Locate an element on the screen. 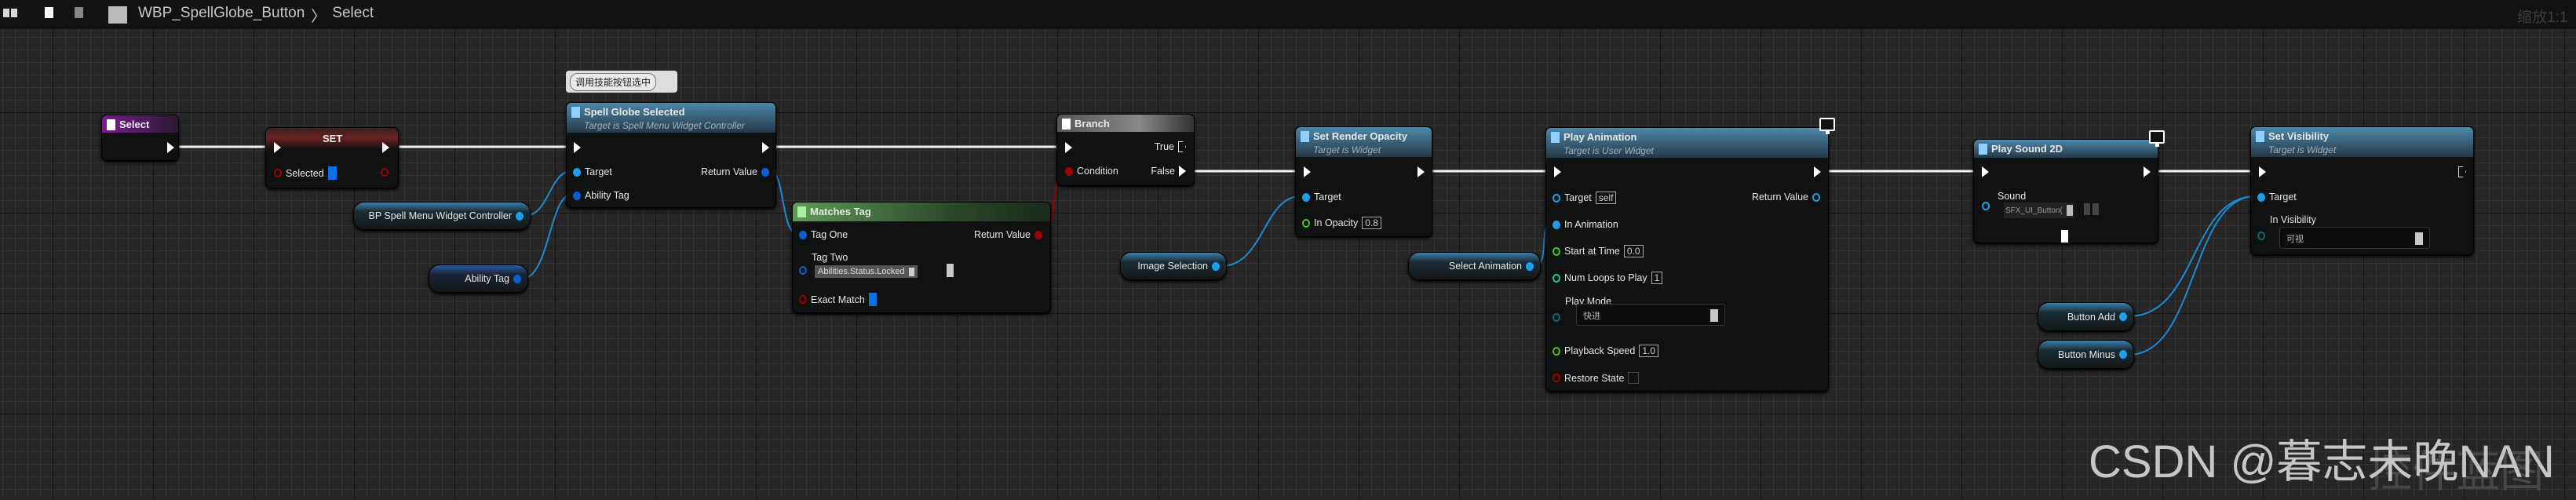 Image resolution: width=2576 pixels, height=500 pixels. tag-two-pin is located at coordinates (803, 270).